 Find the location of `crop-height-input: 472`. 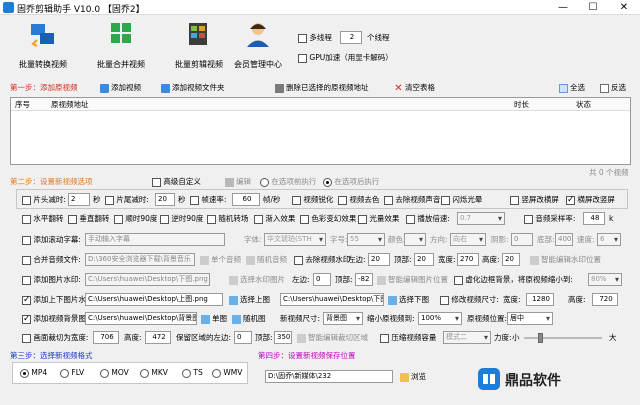

crop-height-input: 472 is located at coordinates (158, 337).